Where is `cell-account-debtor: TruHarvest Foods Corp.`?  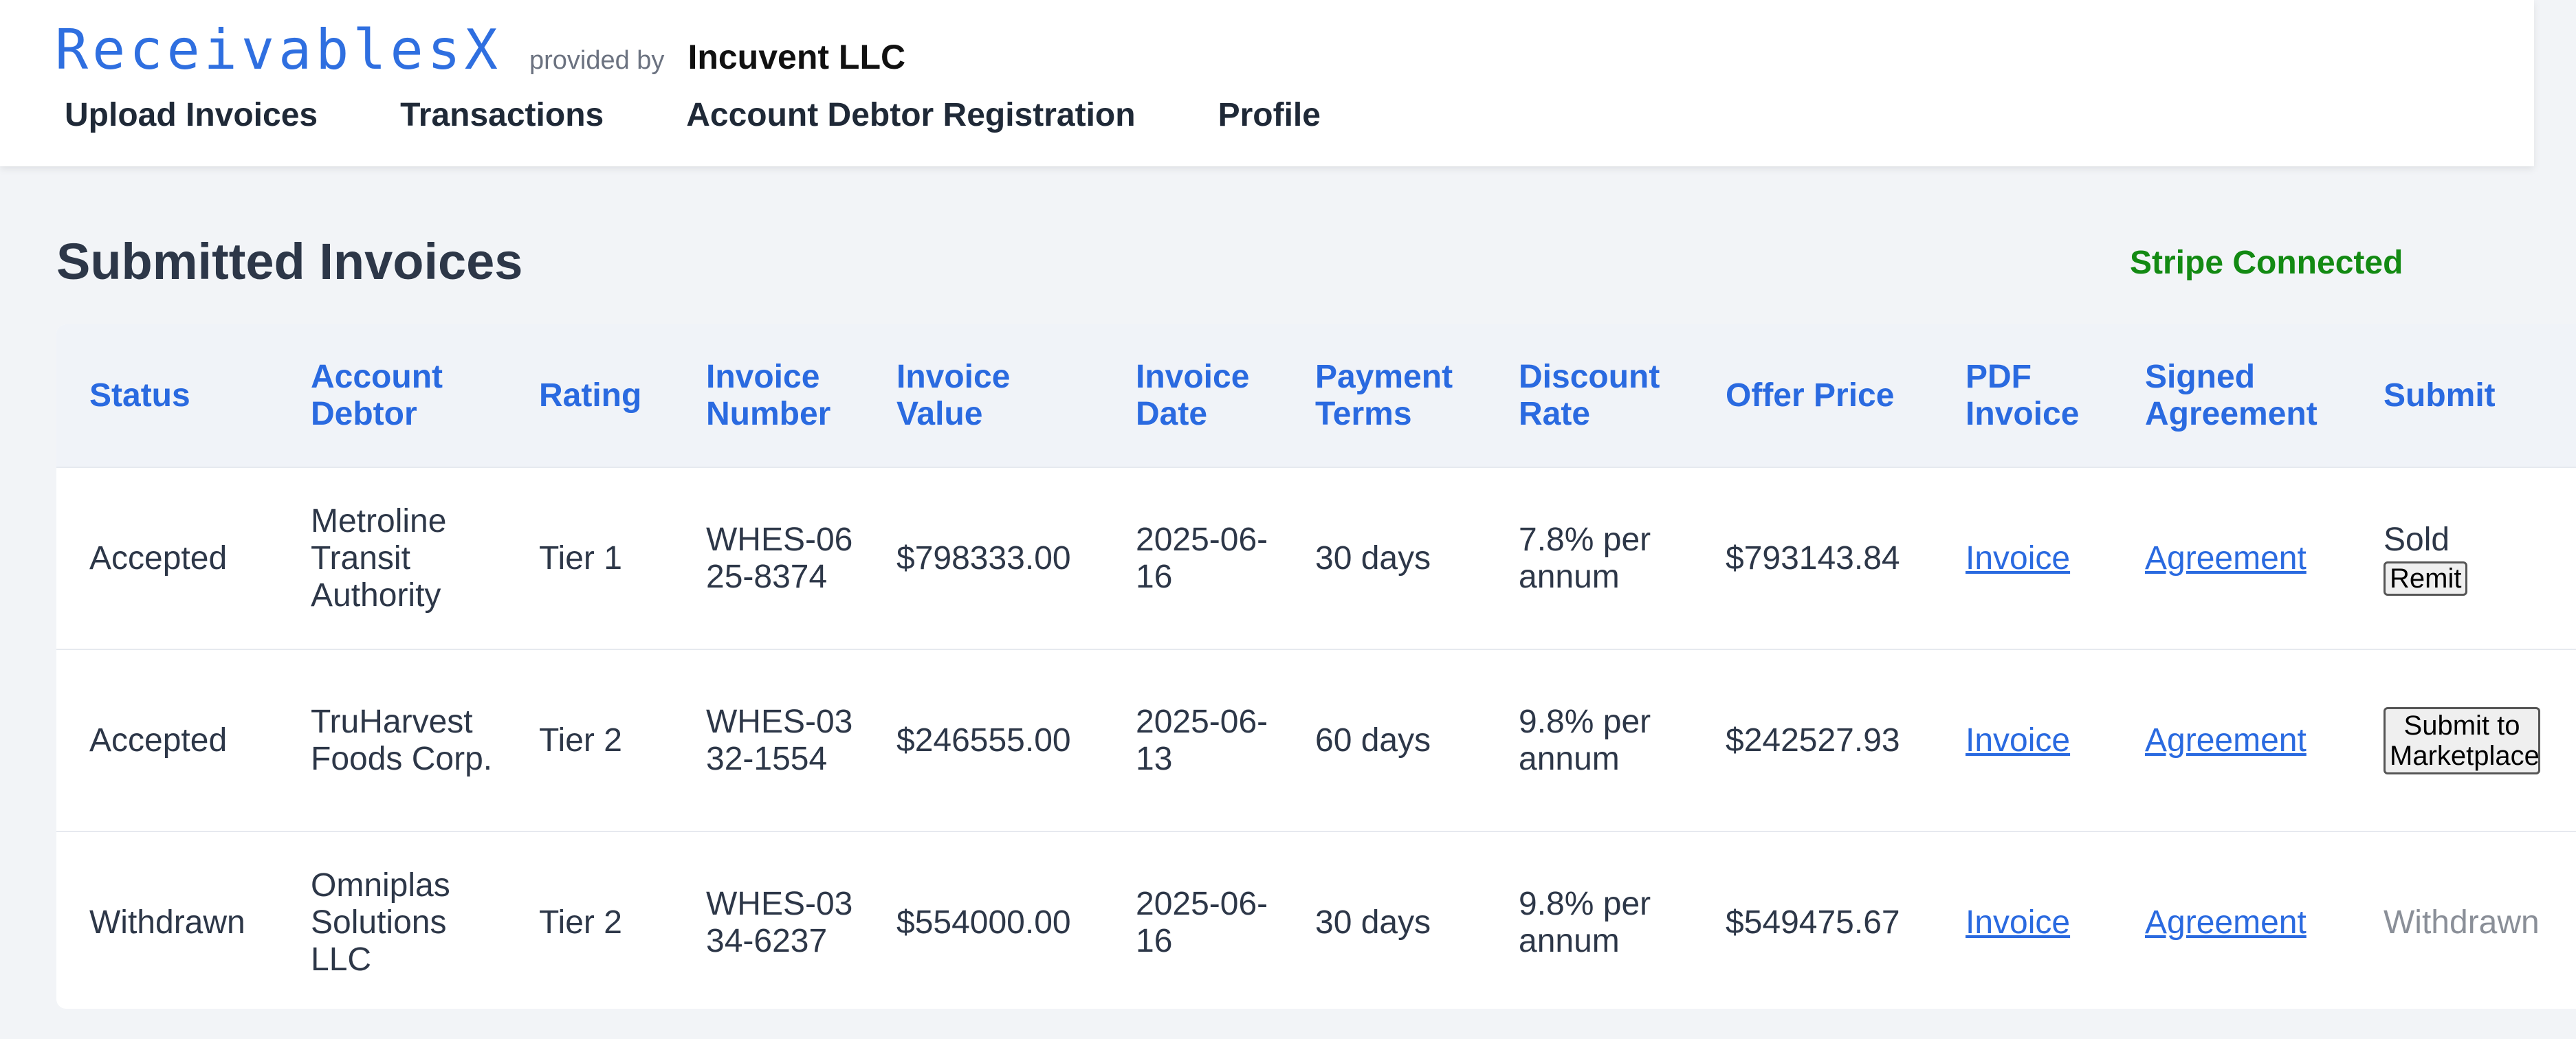 cell-account-debtor: TruHarvest Foods Corp. is located at coordinates (392, 740).